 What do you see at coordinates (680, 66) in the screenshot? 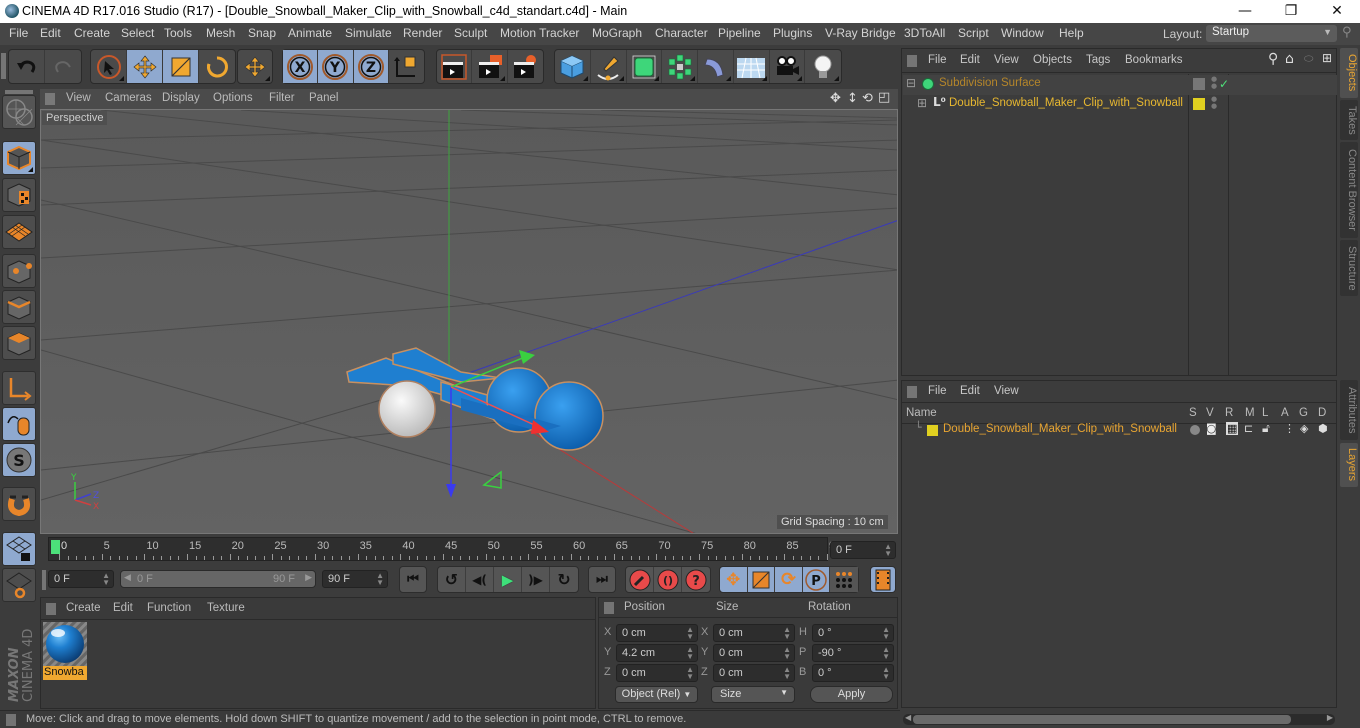
I see `add-cloner-button` at bounding box center [680, 66].